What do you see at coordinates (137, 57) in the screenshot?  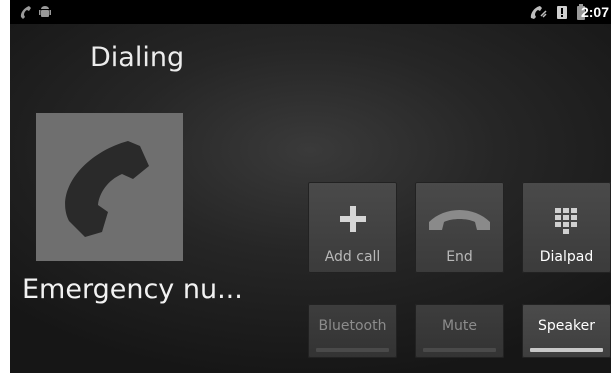 I see `call-state-label: Dialing` at bounding box center [137, 57].